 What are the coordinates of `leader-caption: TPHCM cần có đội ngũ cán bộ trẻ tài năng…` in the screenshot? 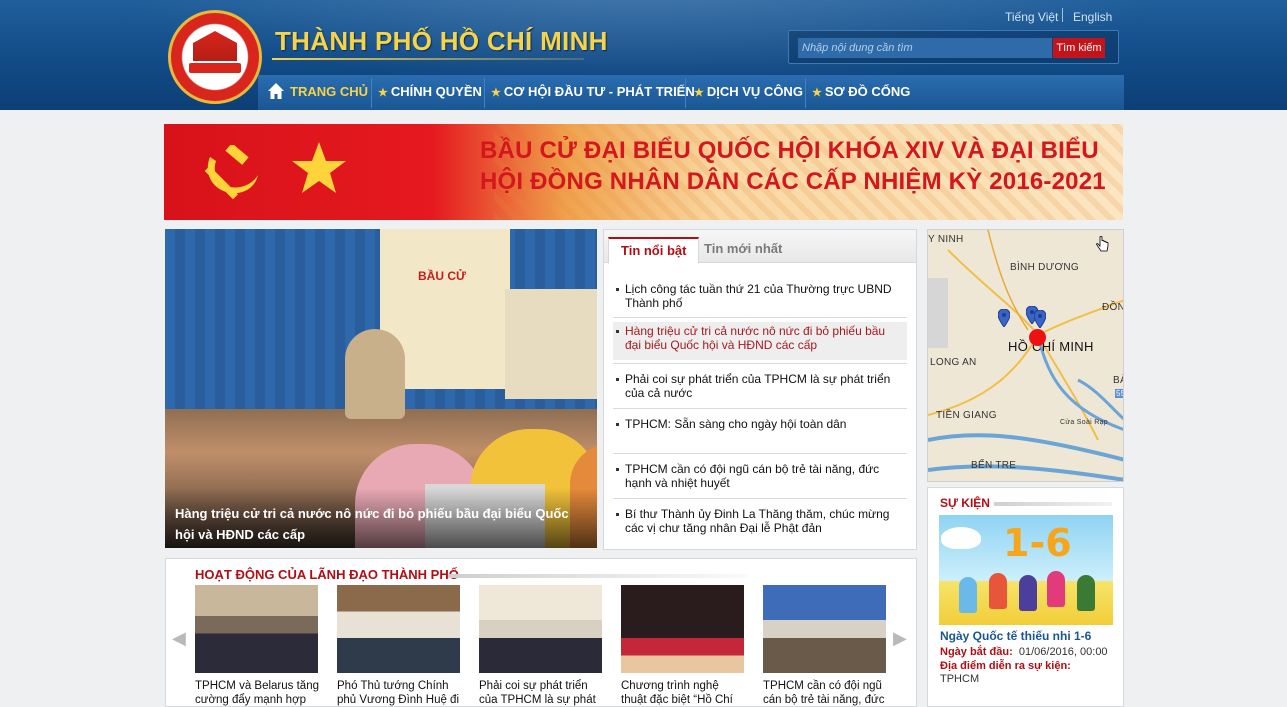 It's located at (826, 693).